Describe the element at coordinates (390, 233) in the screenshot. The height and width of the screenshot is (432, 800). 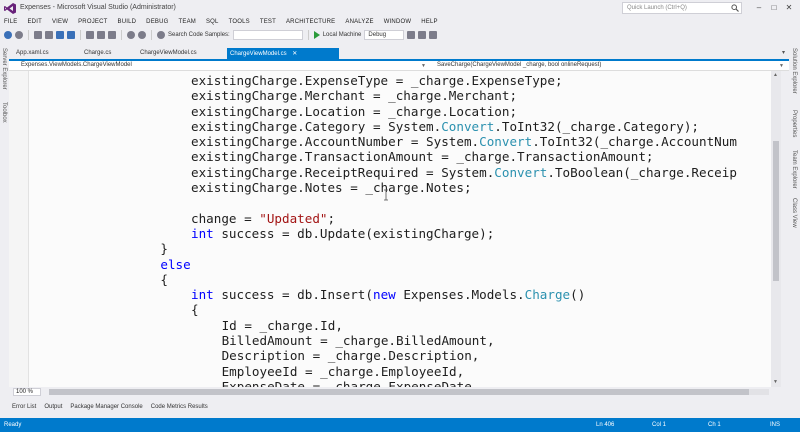
I see `code-line: int success = db.Update(existingCharge);` at that location.